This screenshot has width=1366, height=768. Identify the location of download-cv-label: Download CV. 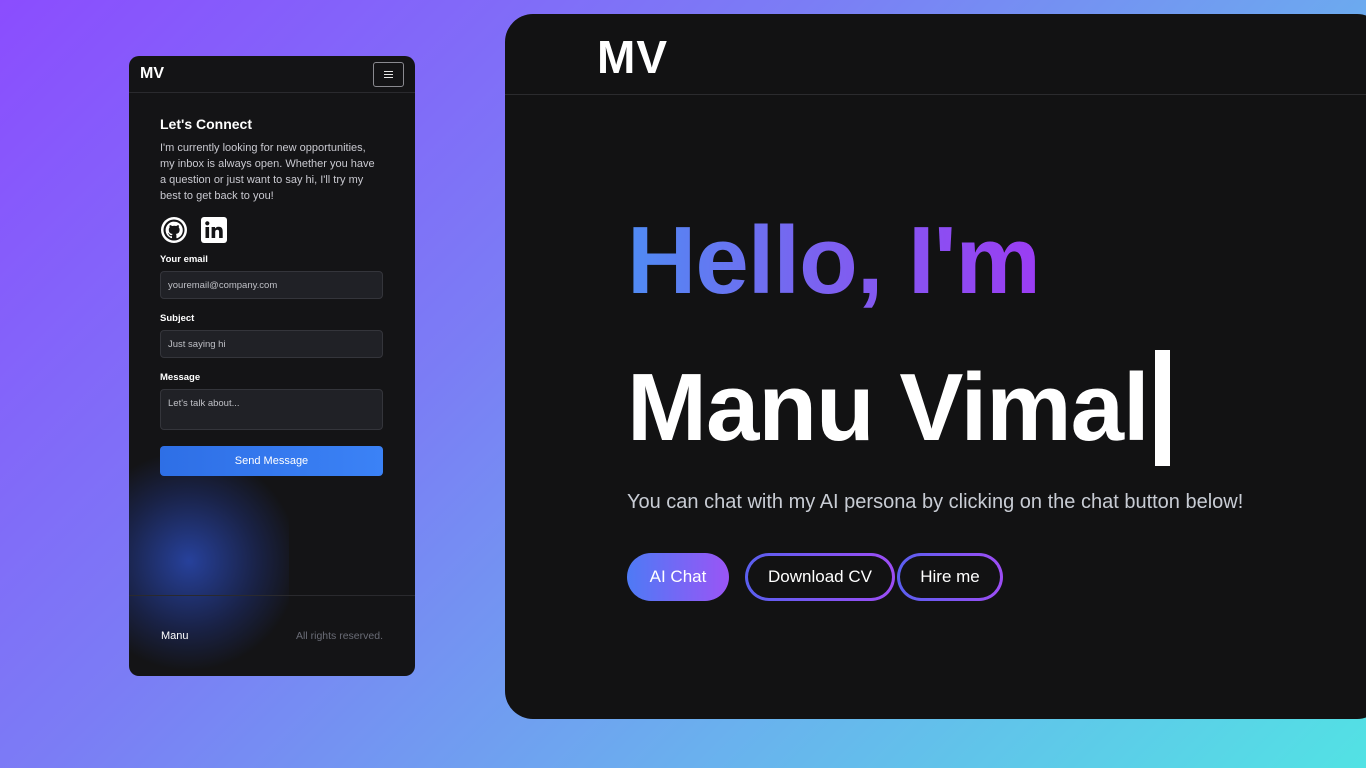
(820, 577).